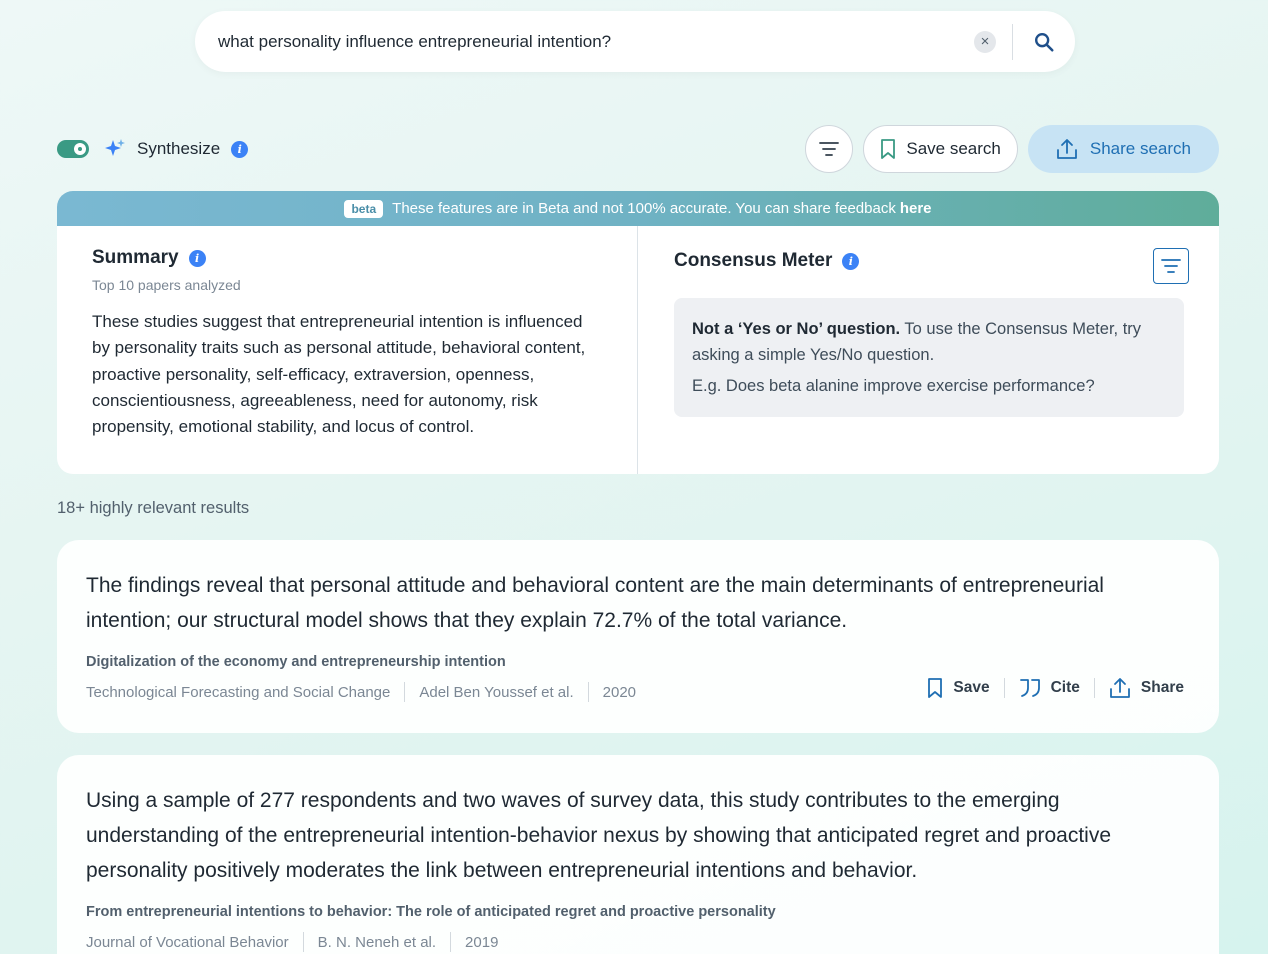 This screenshot has width=1268, height=954. Describe the element at coordinates (753, 260) in the screenshot. I see `consensus-title: Consensus Meter` at that location.